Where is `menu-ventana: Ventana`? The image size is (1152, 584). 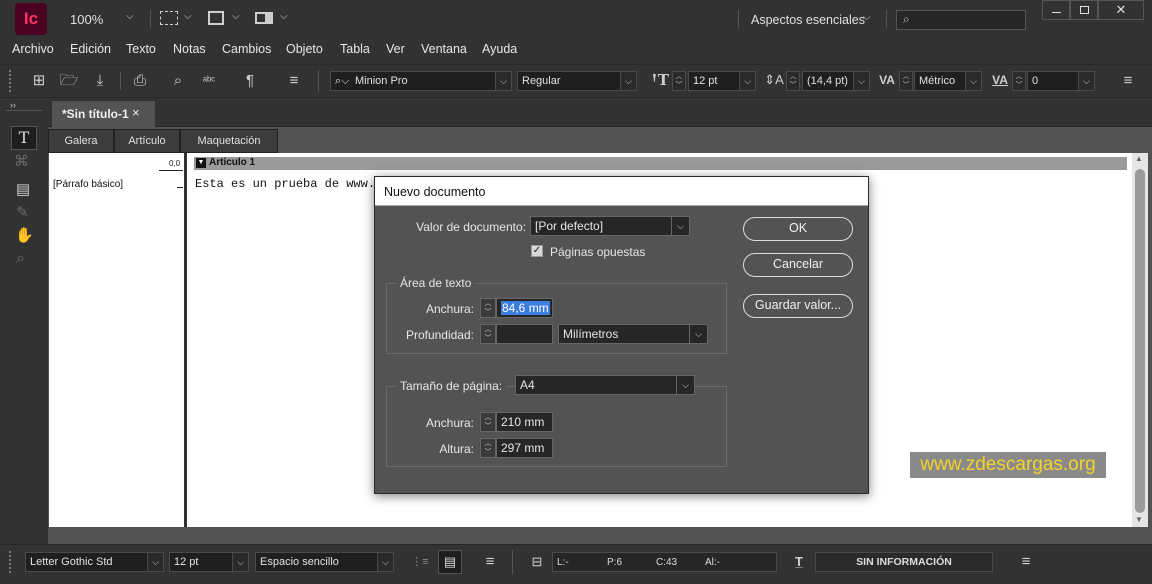
menu-ventana: Ventana is located at coordinates (444, 49).